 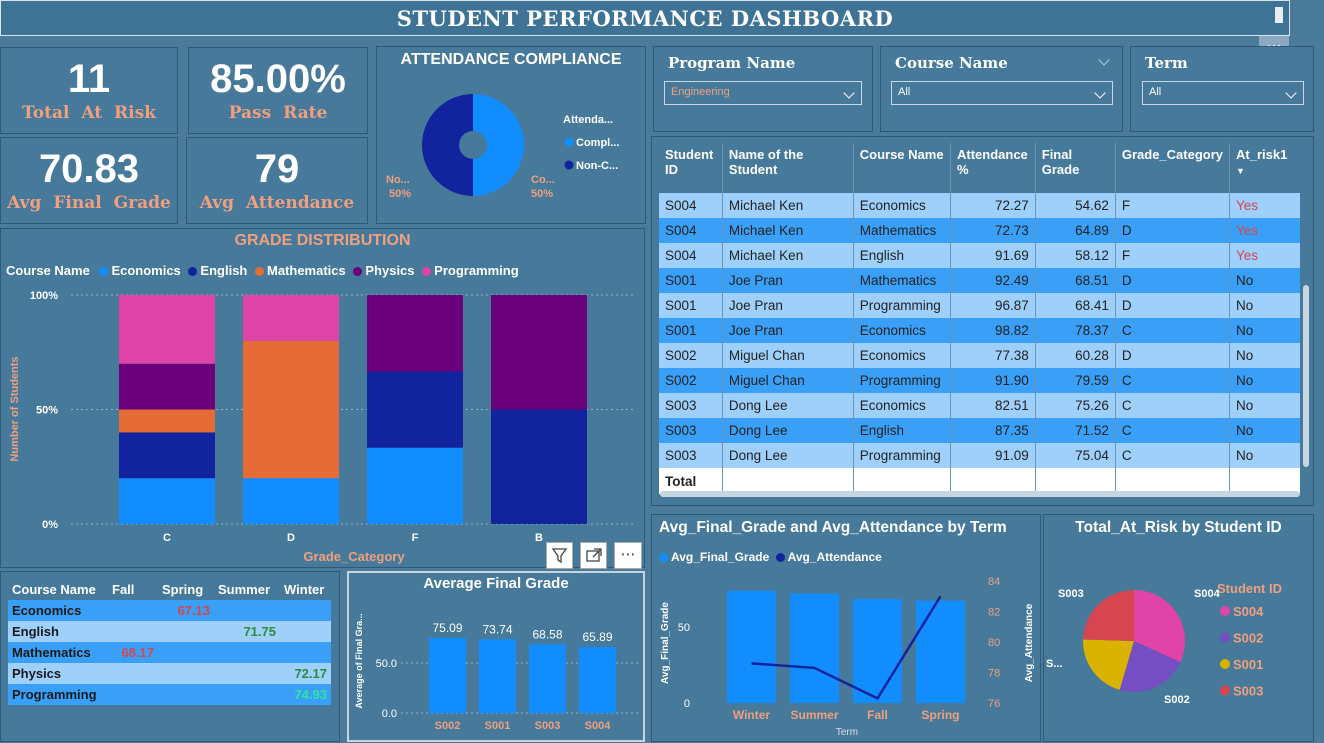 What do you see at coordinates (1240, 171) in the screenshot?
I see `sort-desc-icon: ▼` at bounding box center [1240, 171].